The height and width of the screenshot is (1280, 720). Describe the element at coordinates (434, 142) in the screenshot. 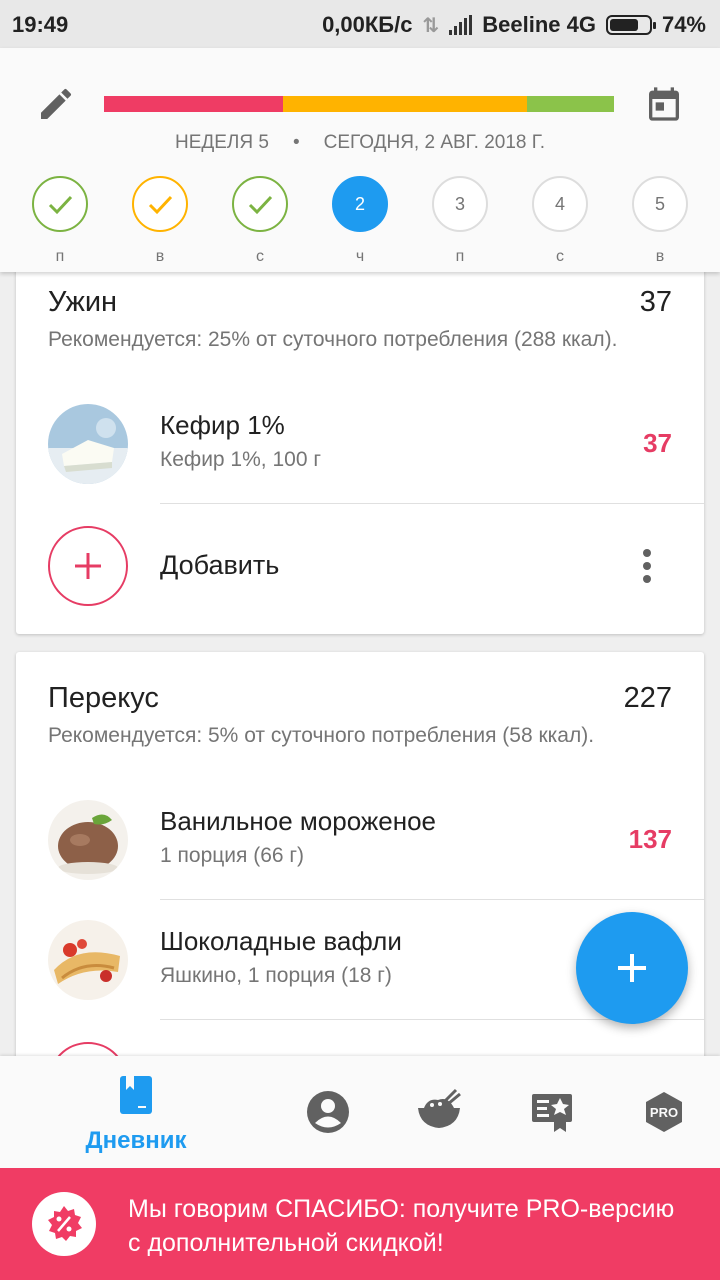

I see `date-label: СЕГОДНЯ, 2 АВГ. 2018 Г.` at that location.